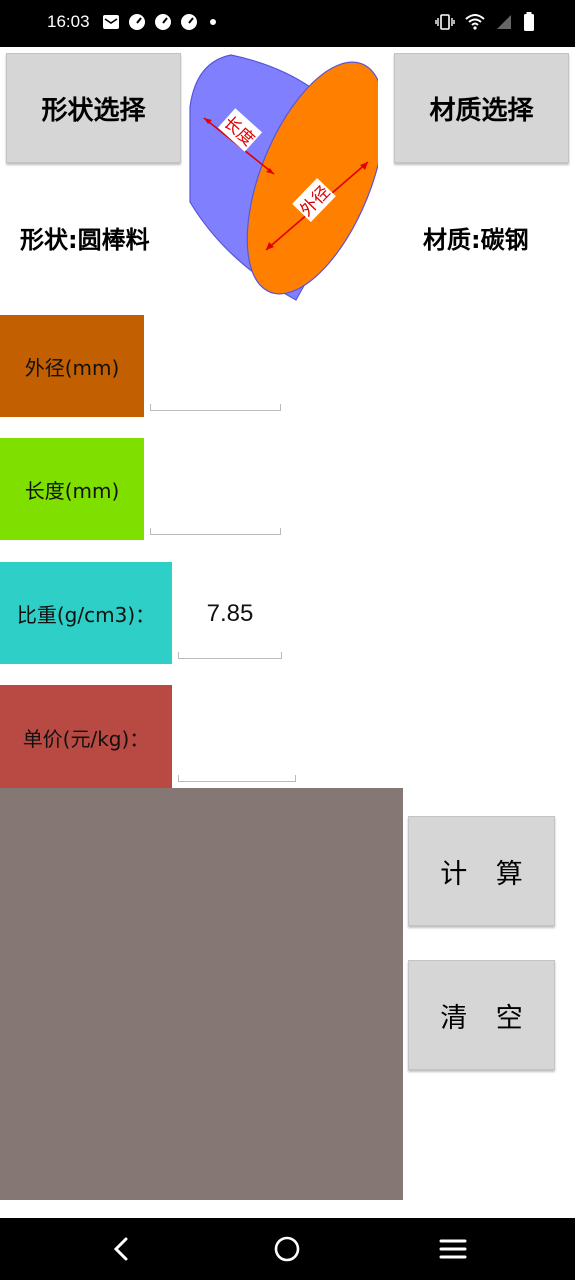  Describe the element at coordinates (237, 756) in the screenshot. I see `unit-price-input` at that location.